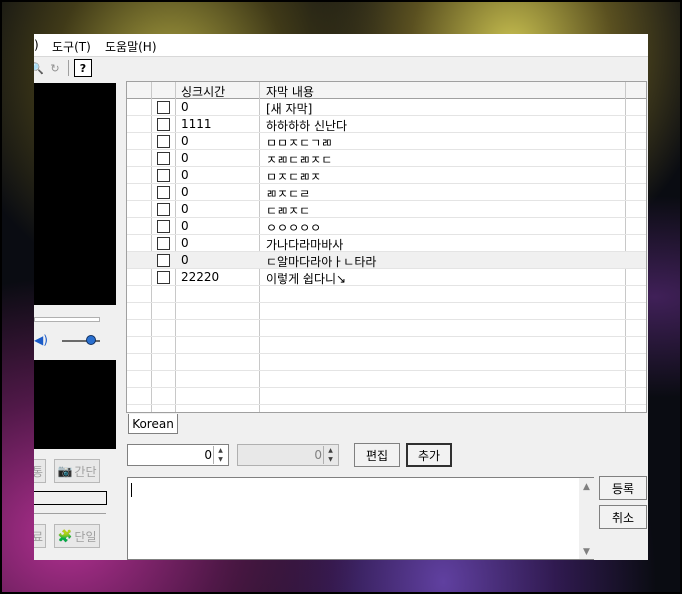 This screenshot has height=594, width=682. Describe the element at coordinates (178, 455) in the screenshot. I see `start-time-spinner: 0 ▲ ▼` at that location.